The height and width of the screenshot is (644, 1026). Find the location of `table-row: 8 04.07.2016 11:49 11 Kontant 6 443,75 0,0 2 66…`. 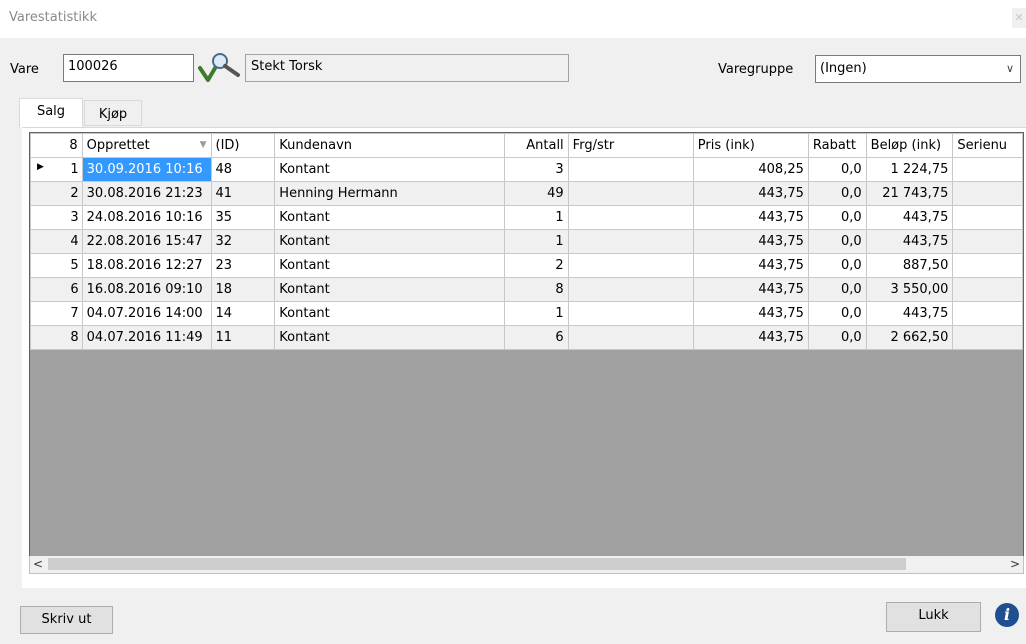

table-row: 8 04.07.2016 11:49 11 Kontant 6 443,75 0,0 2 66… is located at coordinates (526, 337).